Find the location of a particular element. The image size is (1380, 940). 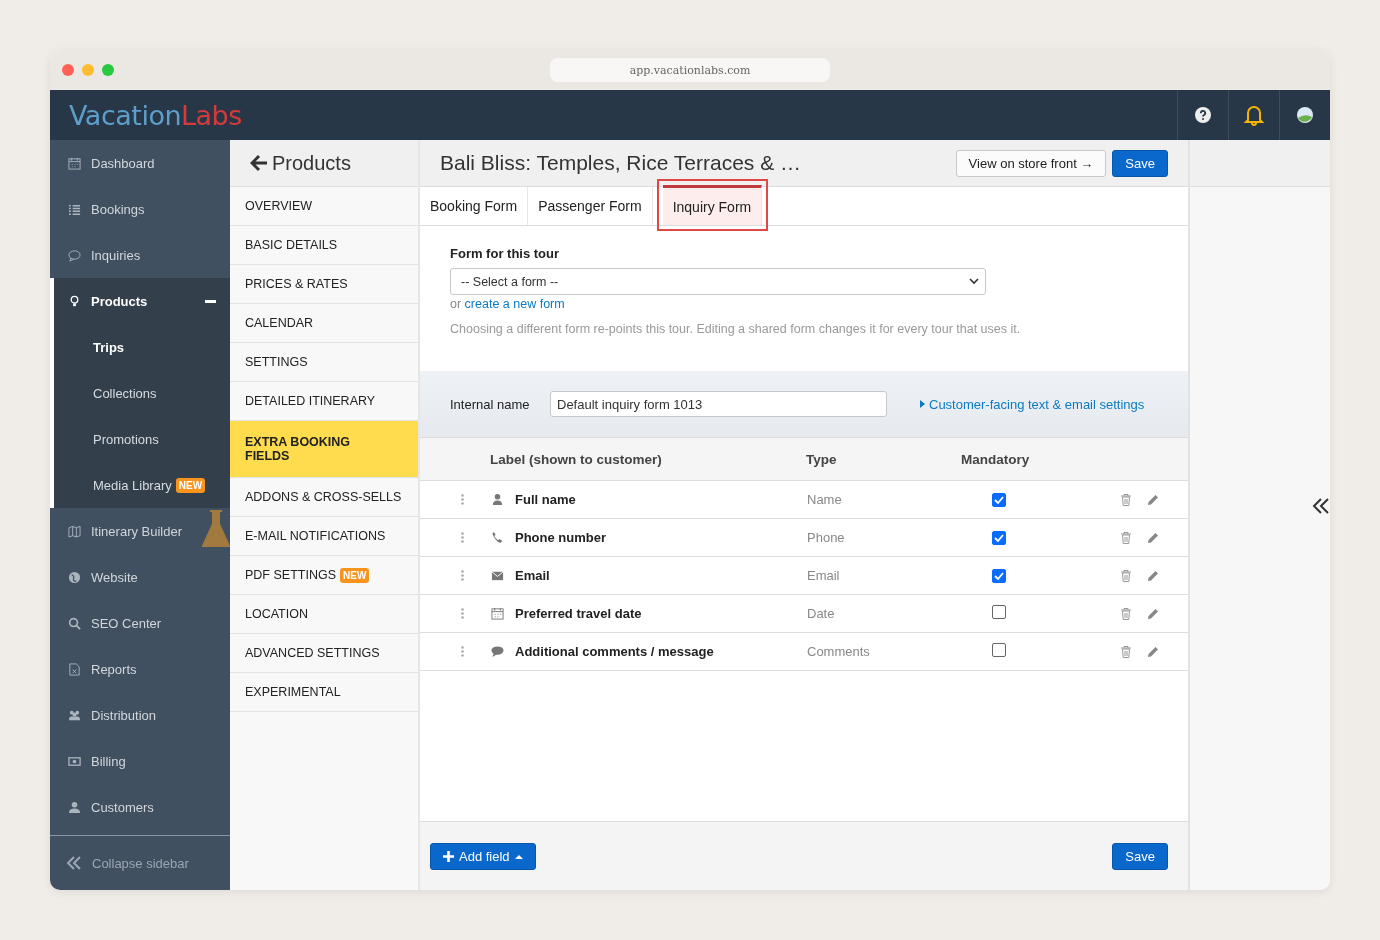

address-bar: app.vacationlabs.com is located at coordinates (690, 70).